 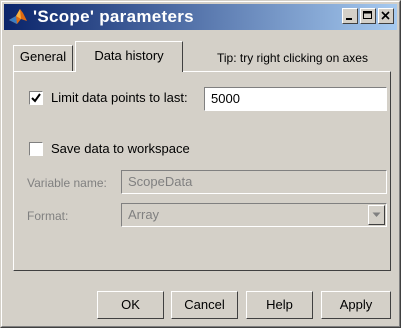 What do you see at coordinates (113, 16) in the screenshot?
I see `window-title: 'Scope' parameters` at bounding box center [113, 16].